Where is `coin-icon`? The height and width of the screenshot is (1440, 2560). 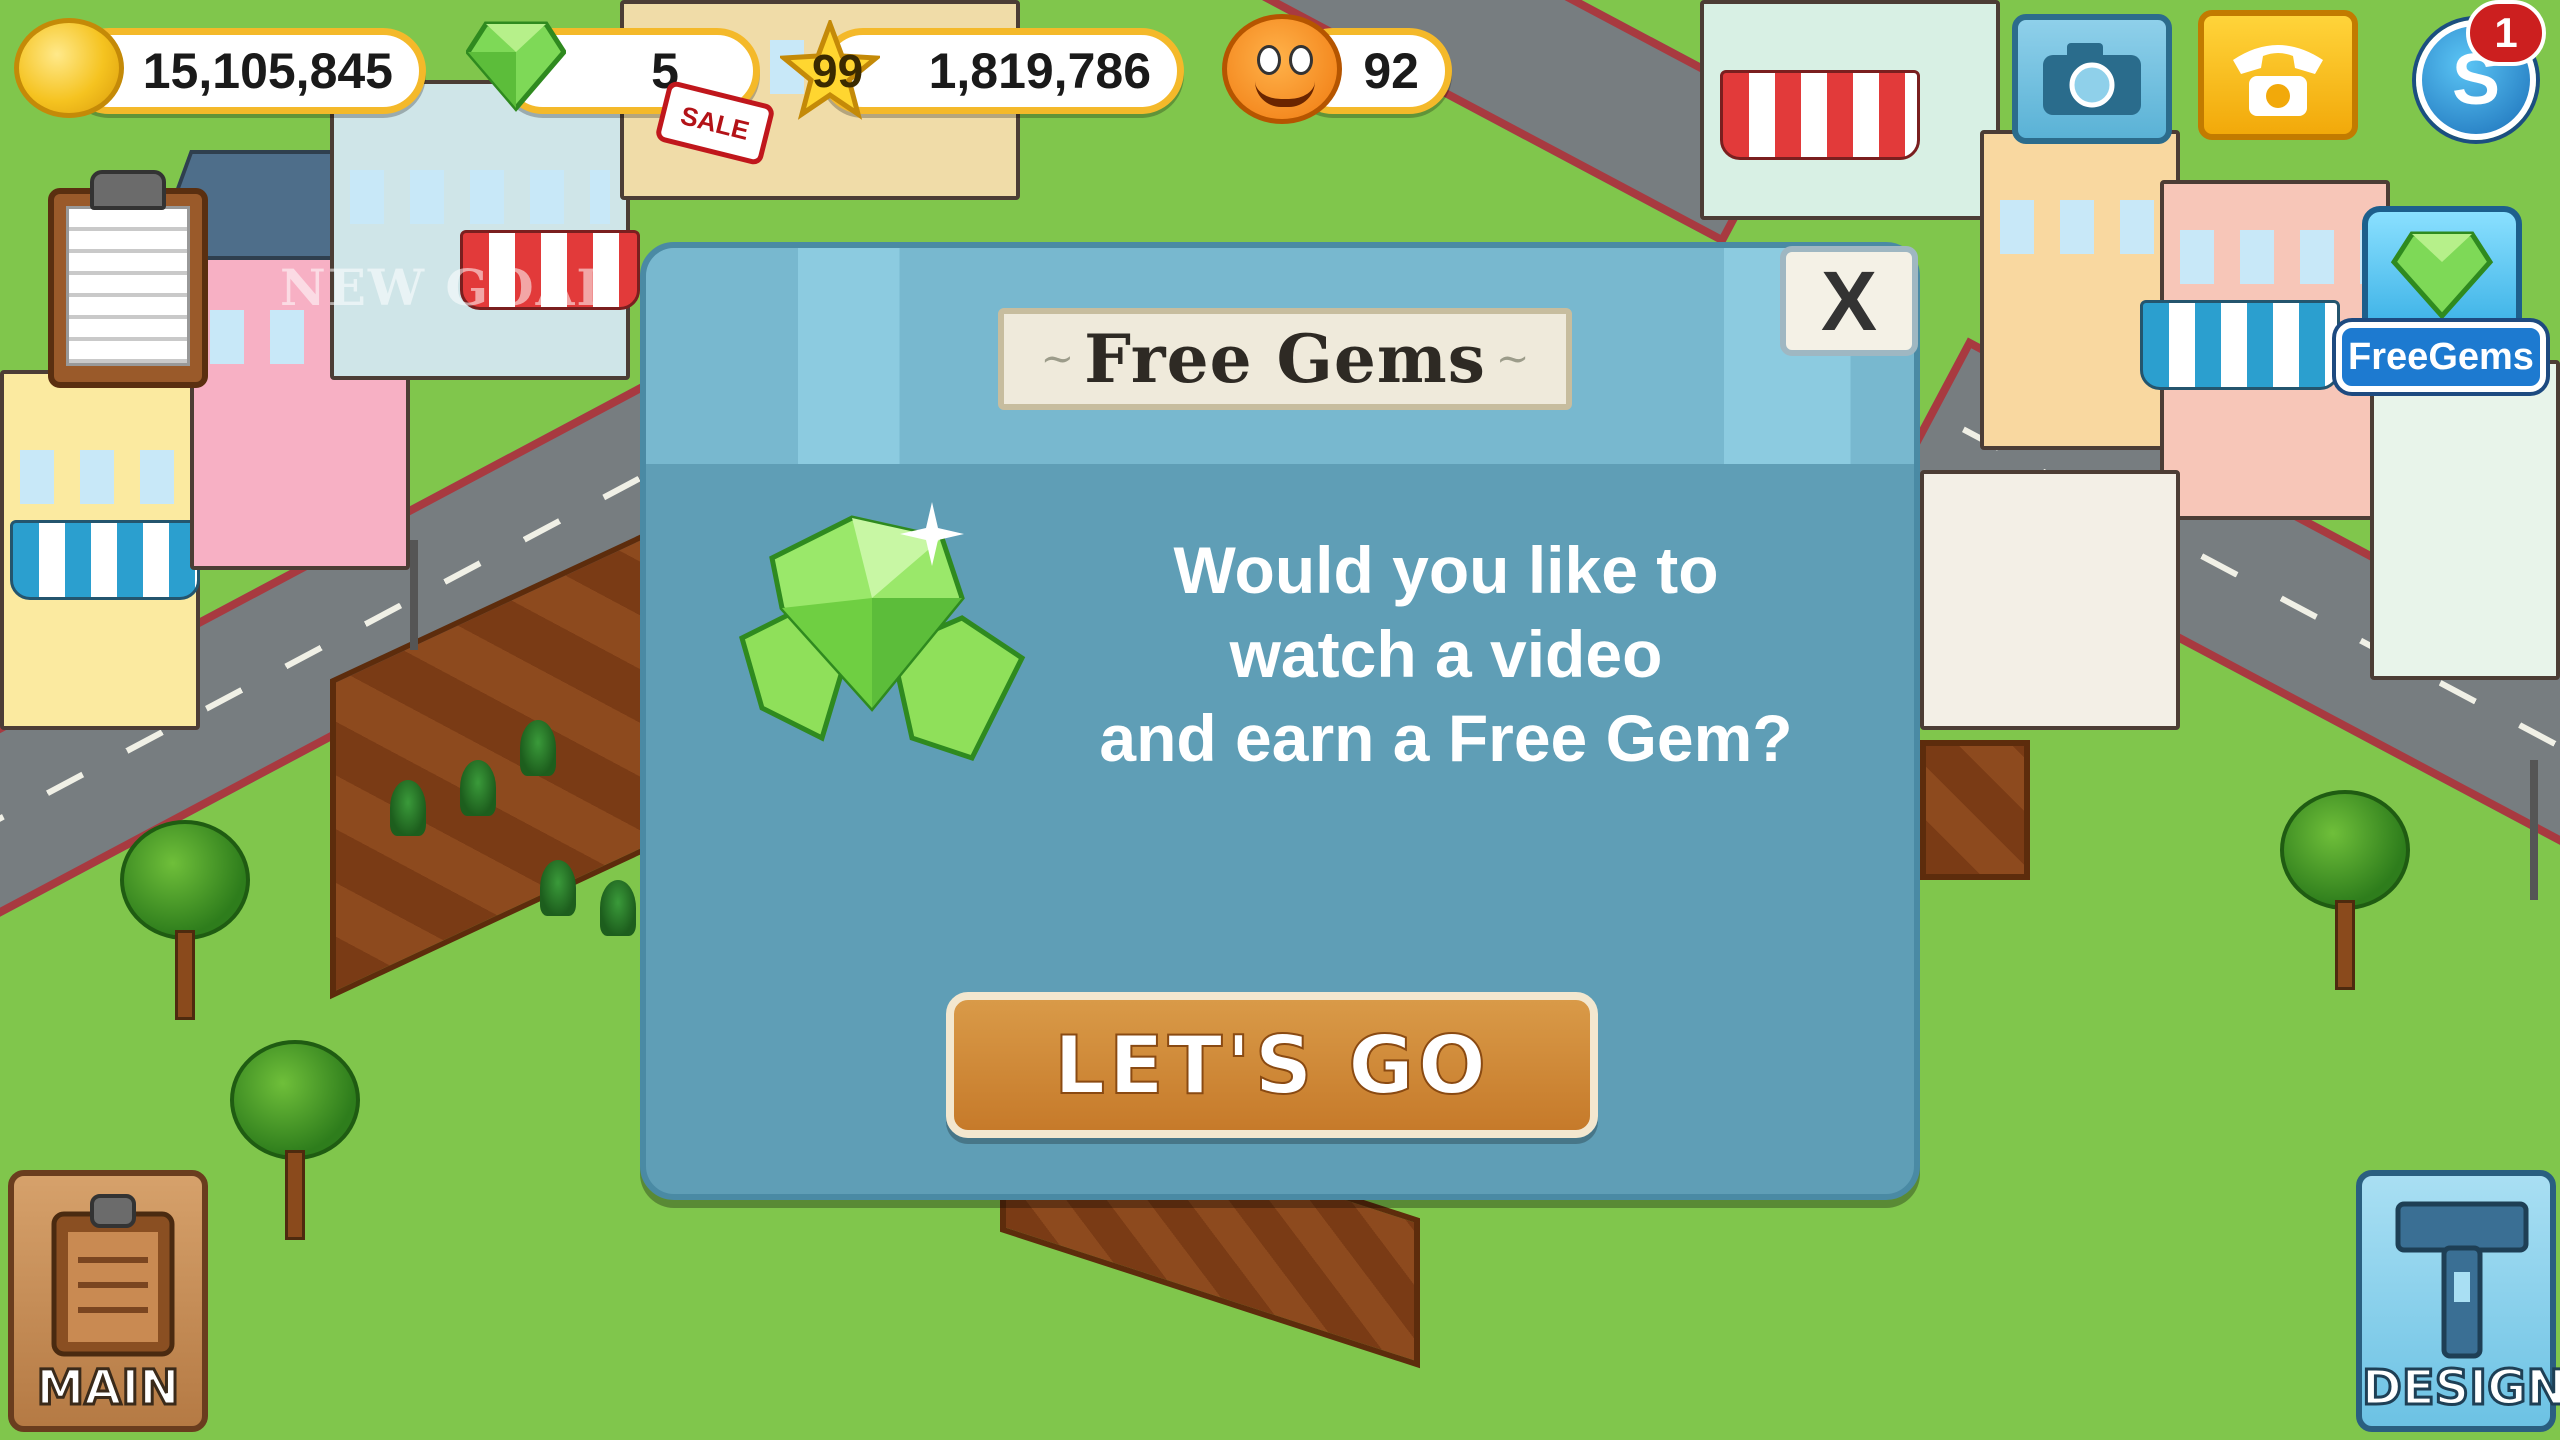
coin-icon is located at coordinates (69, 68).